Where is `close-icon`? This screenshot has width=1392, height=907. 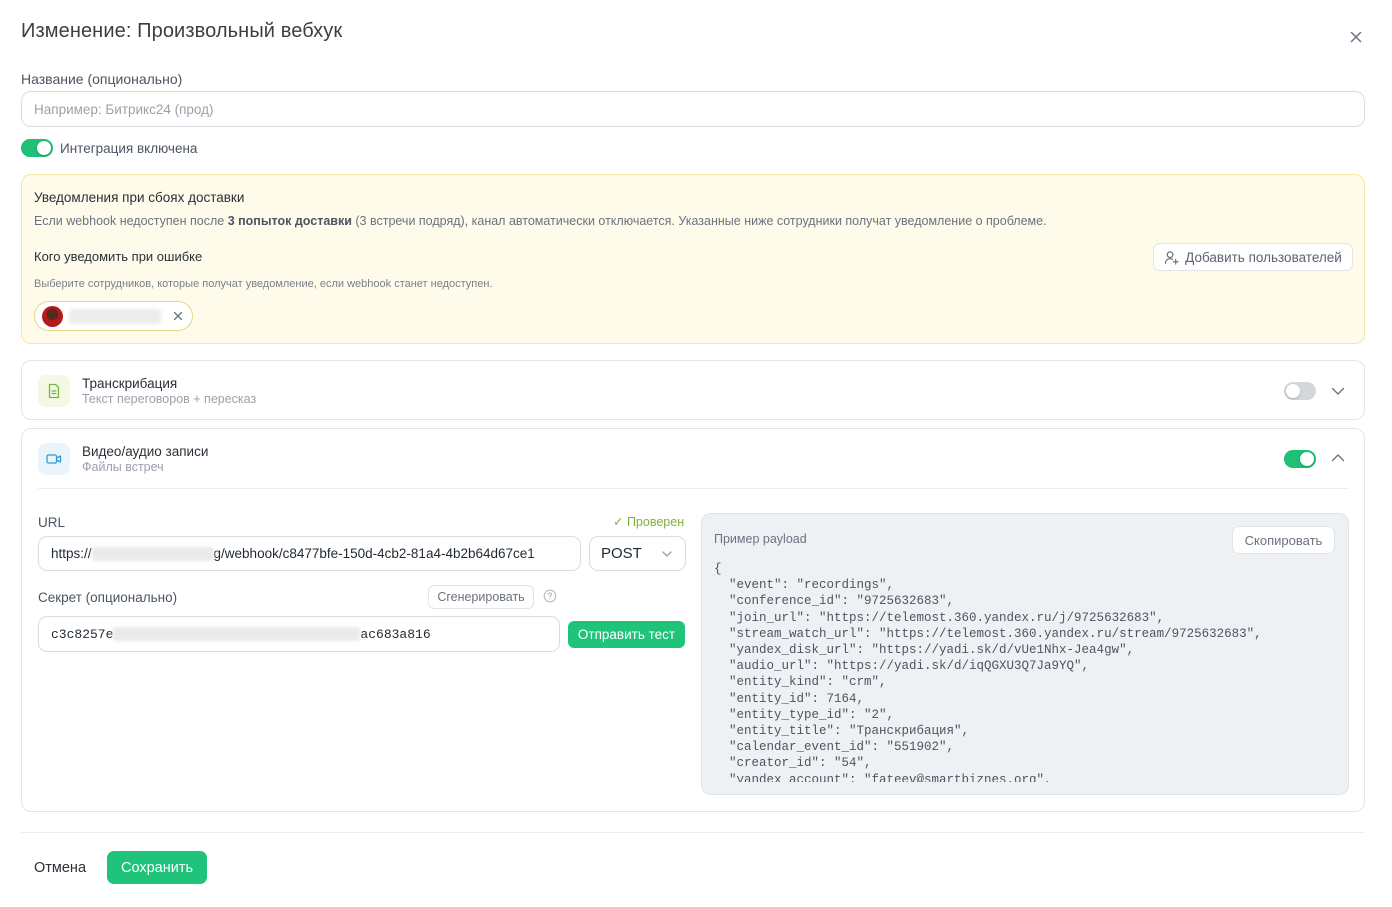
close-icon is located at coordinates (1356, 37).